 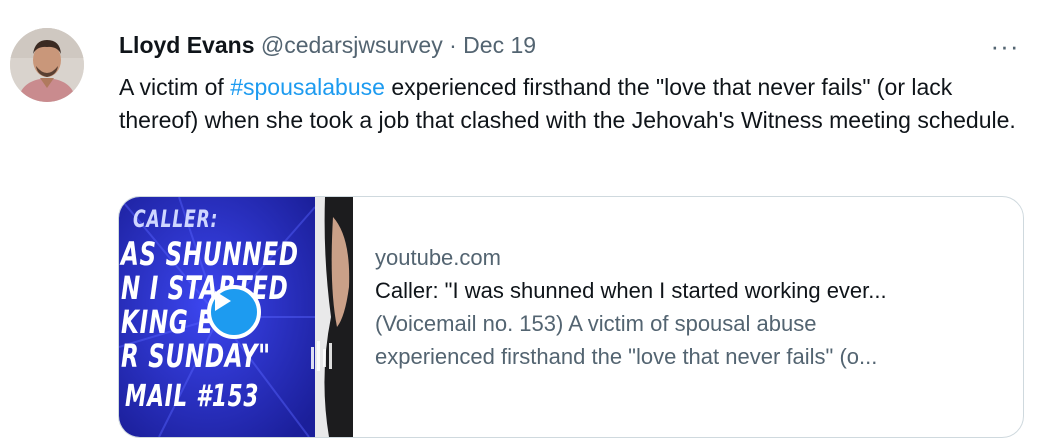 I want to click on play-triangle, so click(x=223, y=301).